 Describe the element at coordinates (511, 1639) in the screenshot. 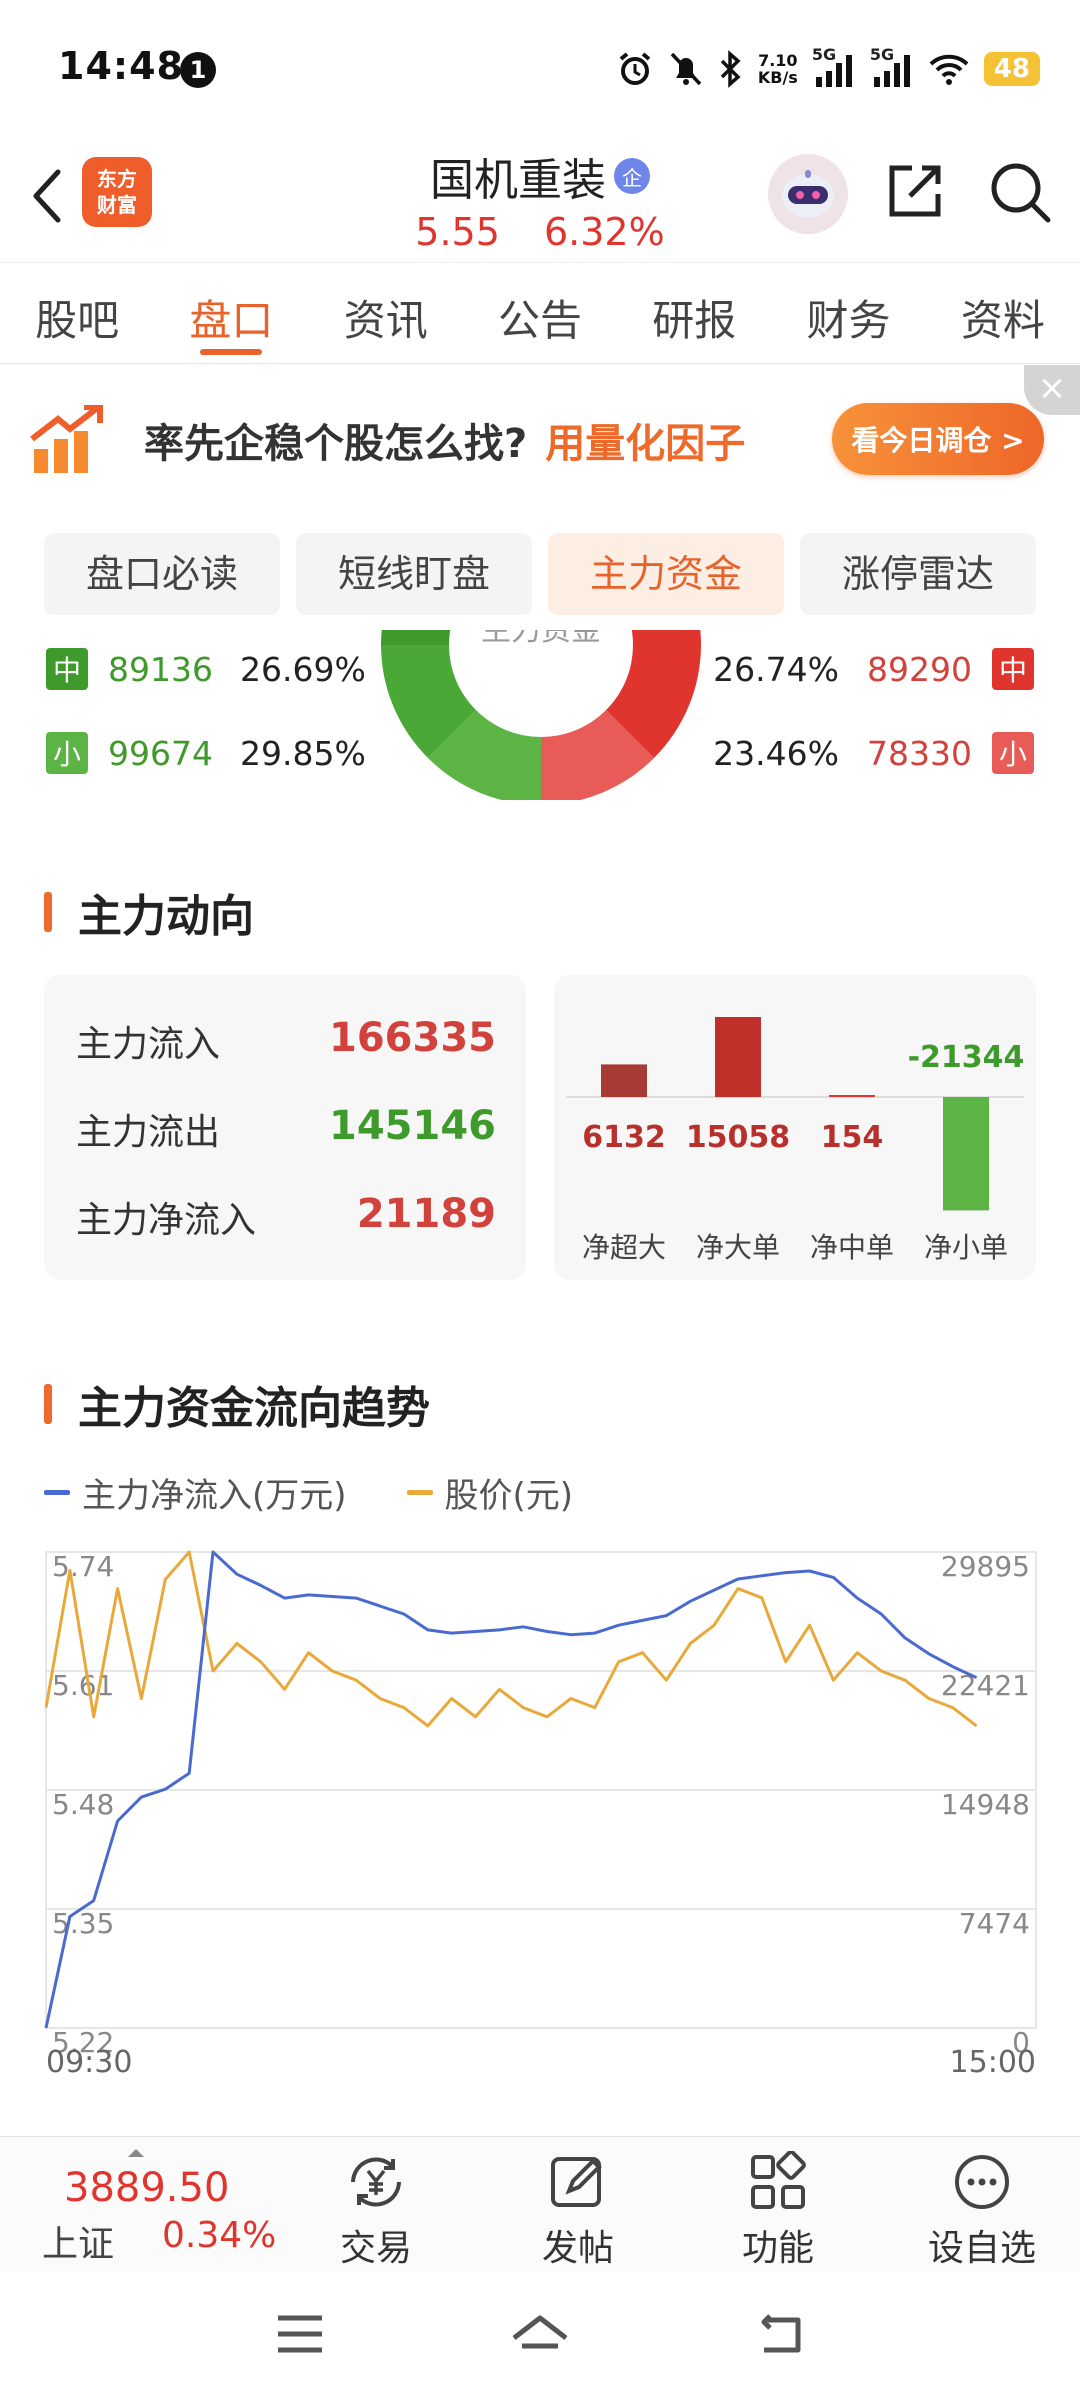

I see `trend-series-line` at that location.